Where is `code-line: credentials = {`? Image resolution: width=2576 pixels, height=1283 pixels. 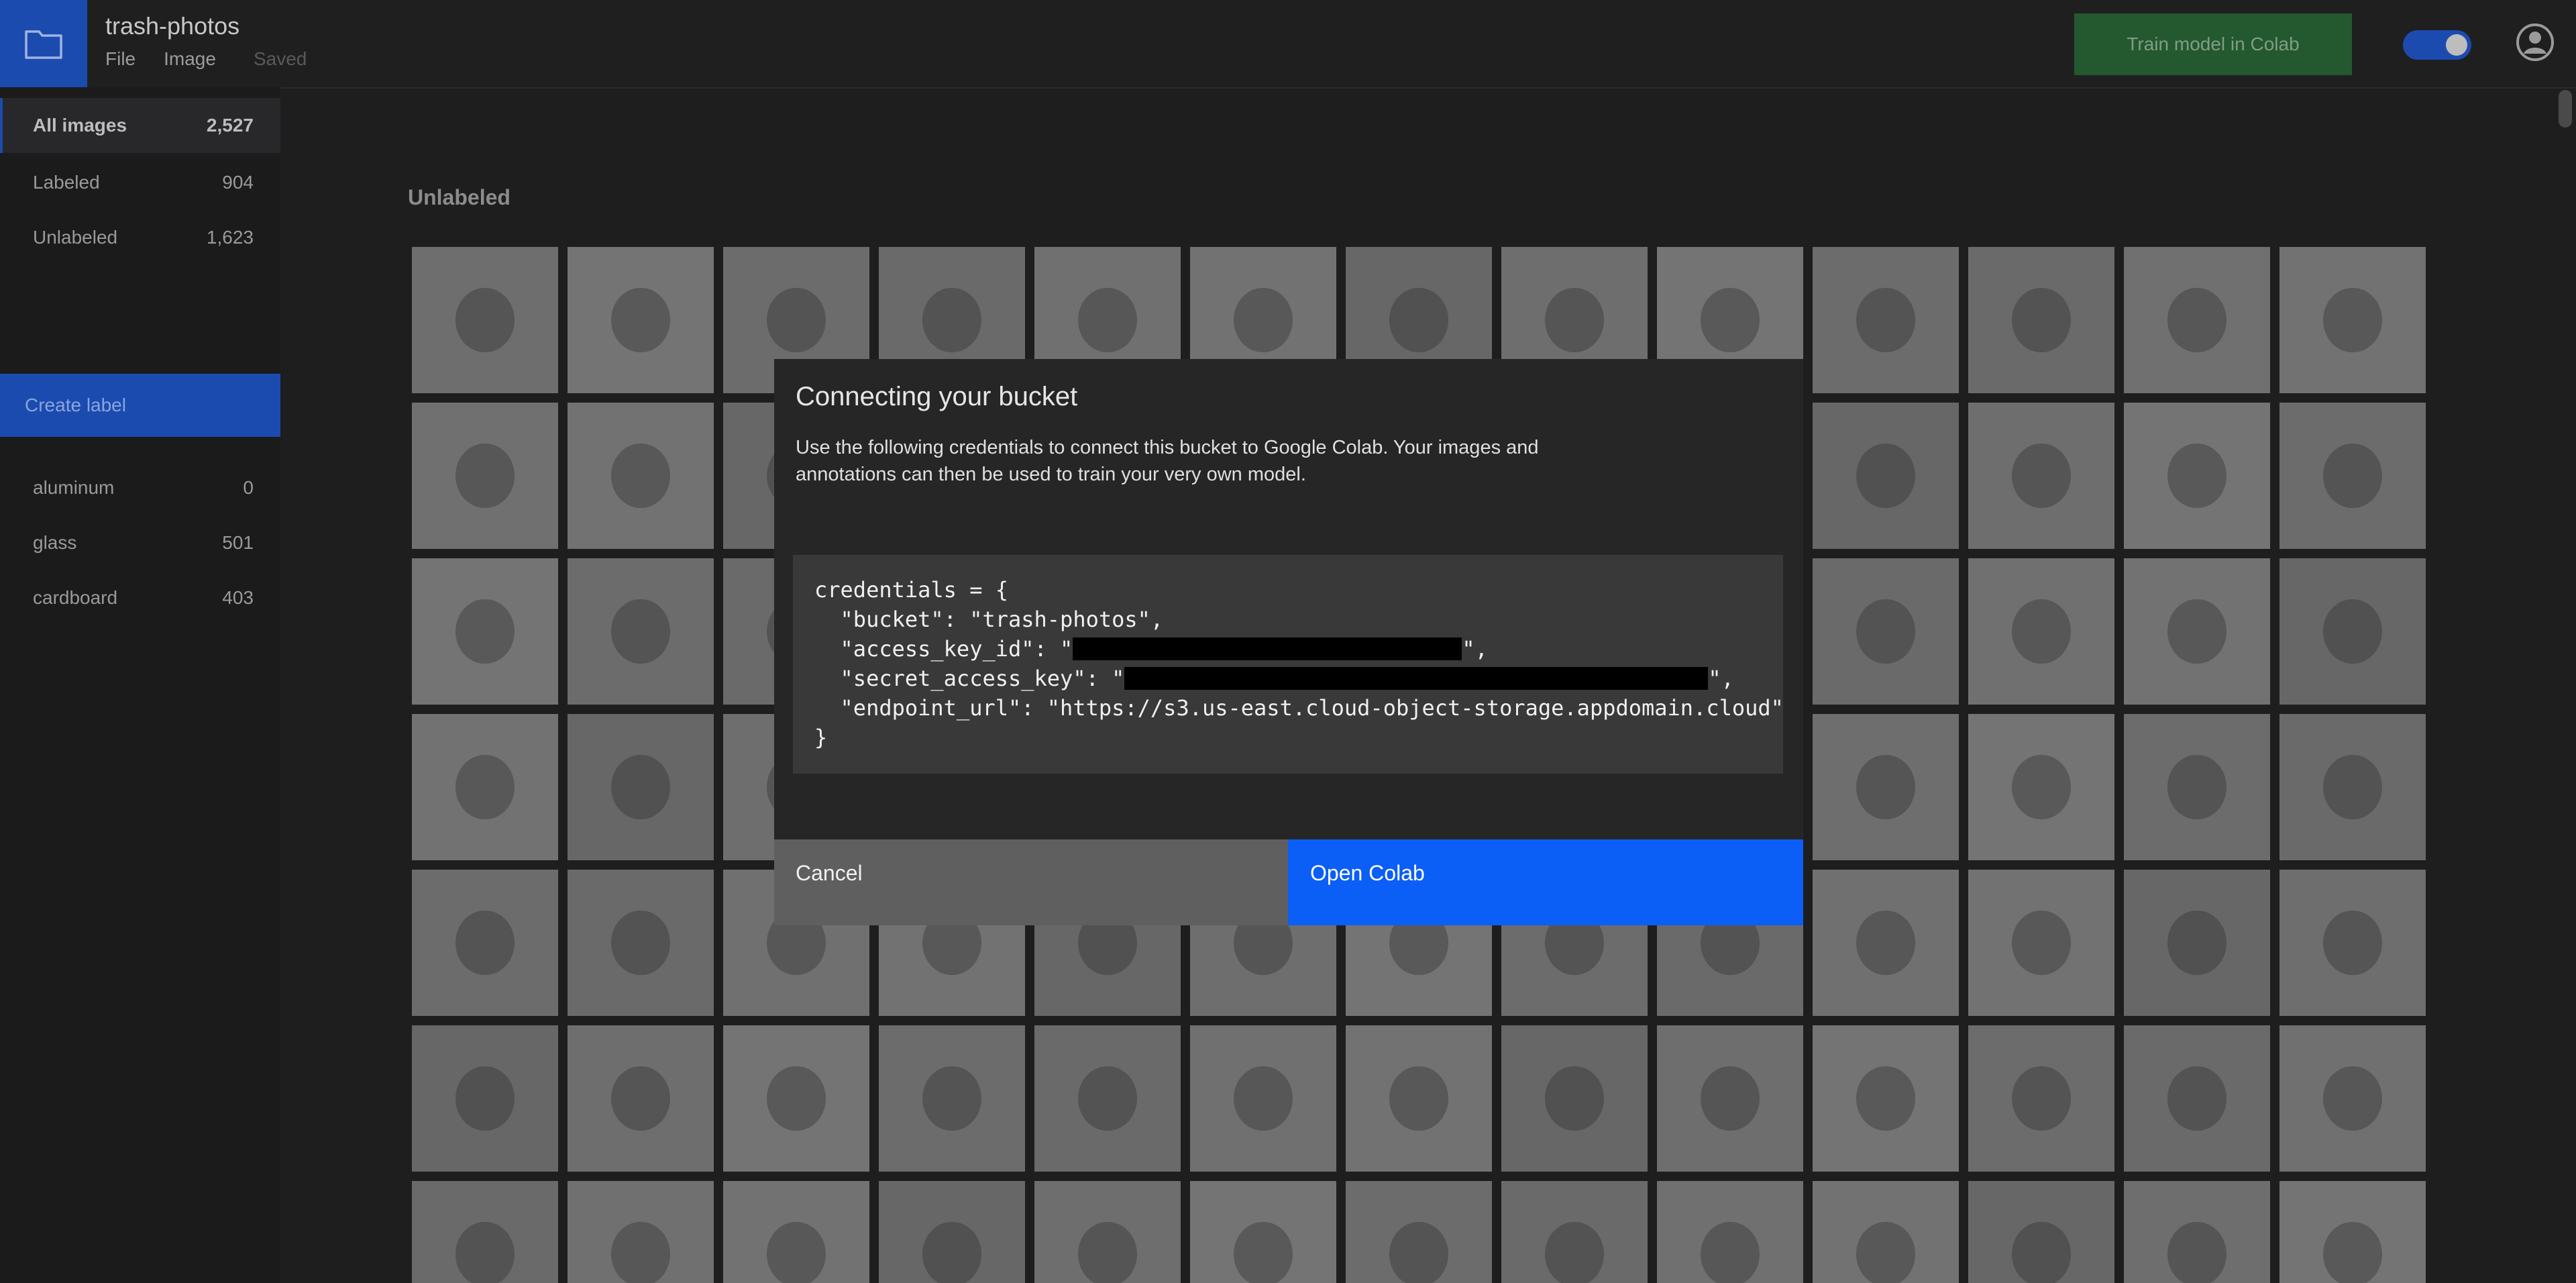
code-line: credentials = { is located at coordinates (911, 590).